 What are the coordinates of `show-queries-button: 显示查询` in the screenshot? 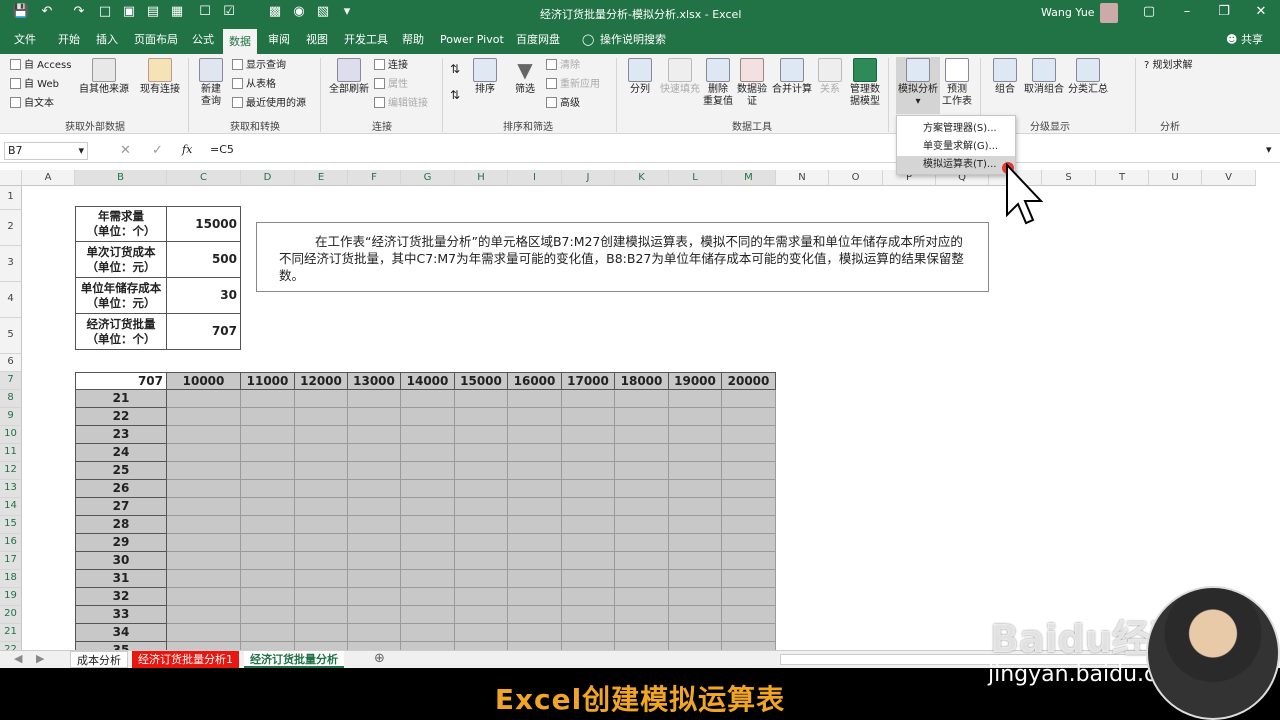 It's located at (259, 66).